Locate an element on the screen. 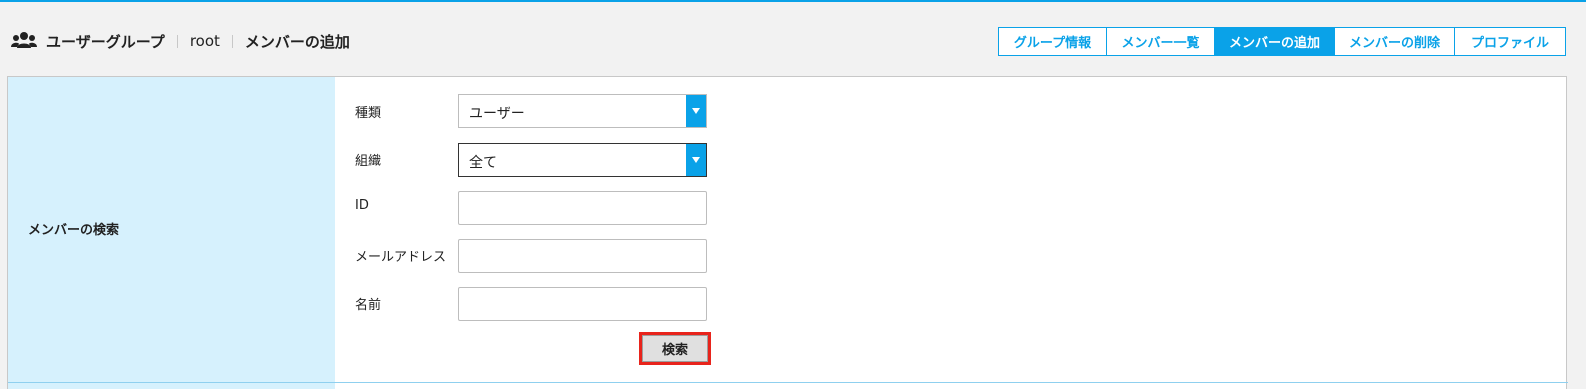 The width and height of the screenshot is (1586, 389). type-select: ユーザー is located at coordinates (582, 111).